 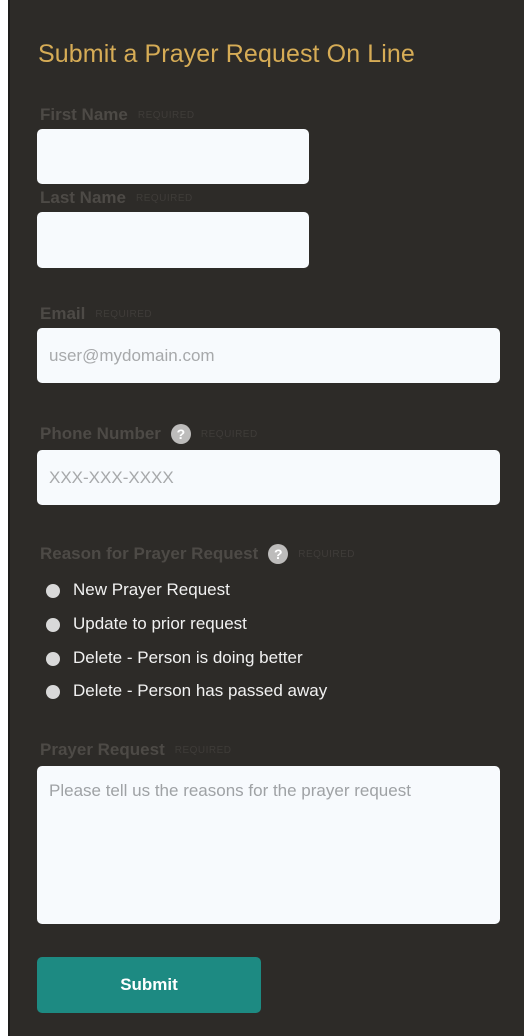 I want to click on last-name-label-text: Last Name, so click(x=83, y=197).